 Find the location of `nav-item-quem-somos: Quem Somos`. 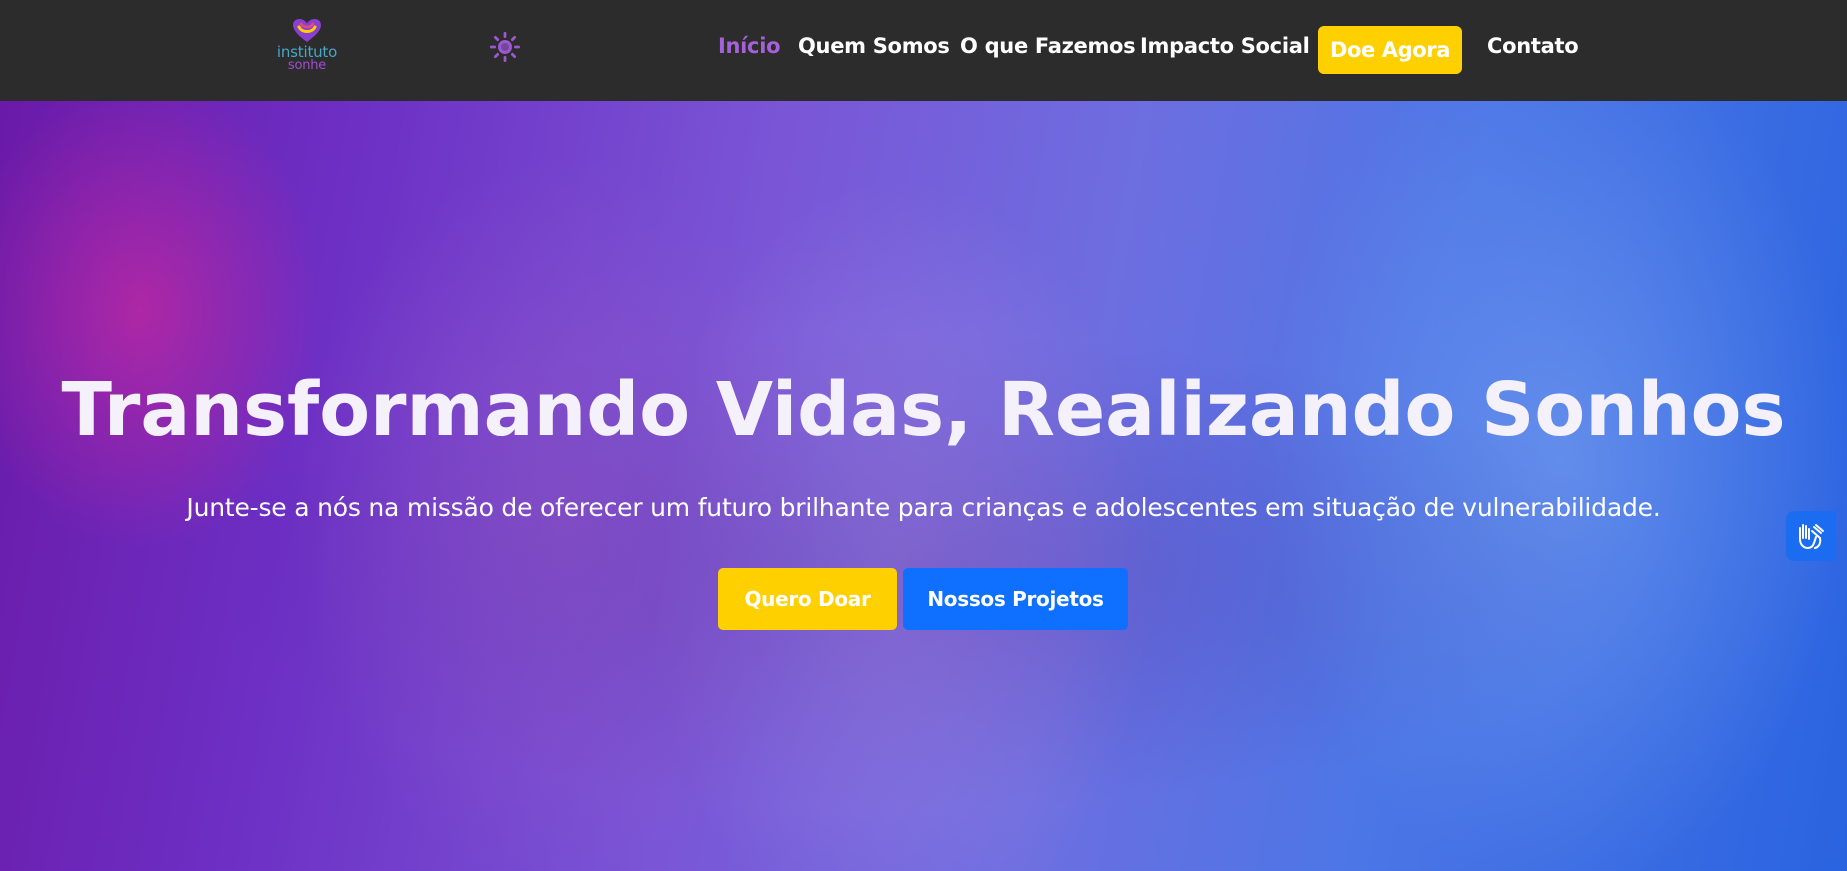

nav-item-quem-somos: Quem Somos is located at coordinates (874, 46).